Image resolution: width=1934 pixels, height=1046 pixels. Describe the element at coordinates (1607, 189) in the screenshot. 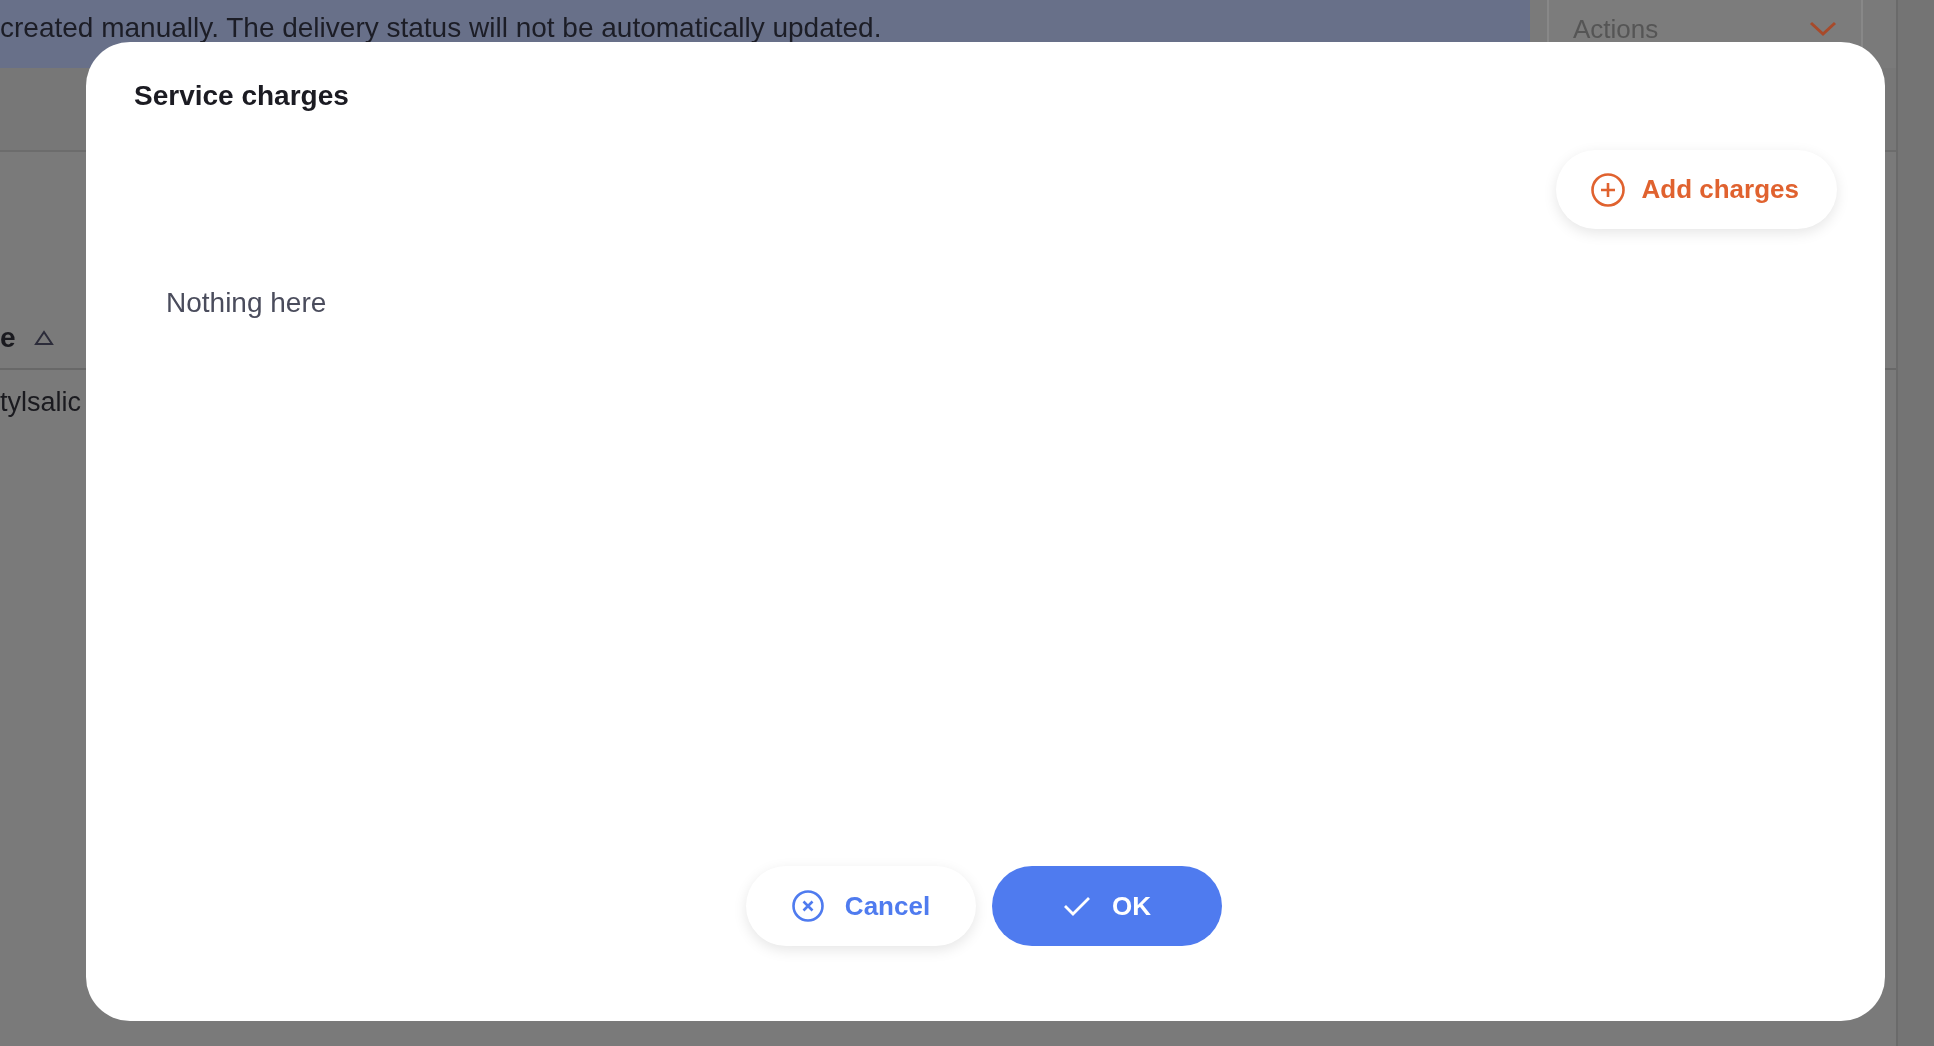

I see `plus-circle-icon` at that location.